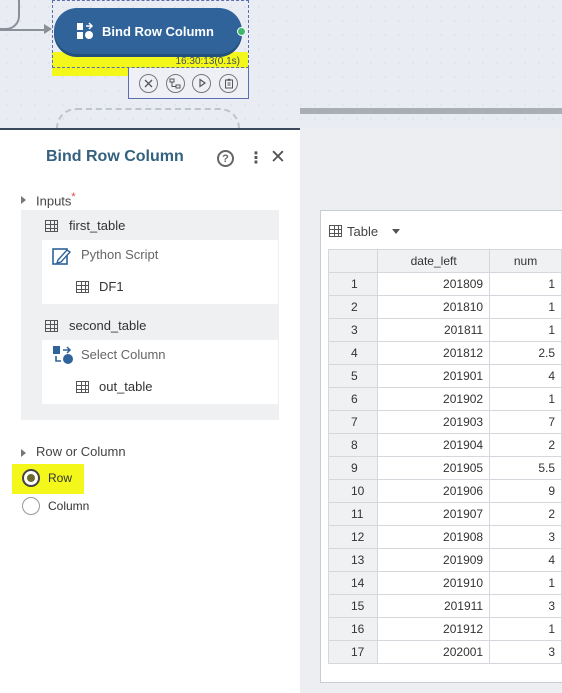 This screenshot has width=562, height=693. Describe the element at coordinates (525, 514) in the screenshot. I see `num-cell: 2` at that location.